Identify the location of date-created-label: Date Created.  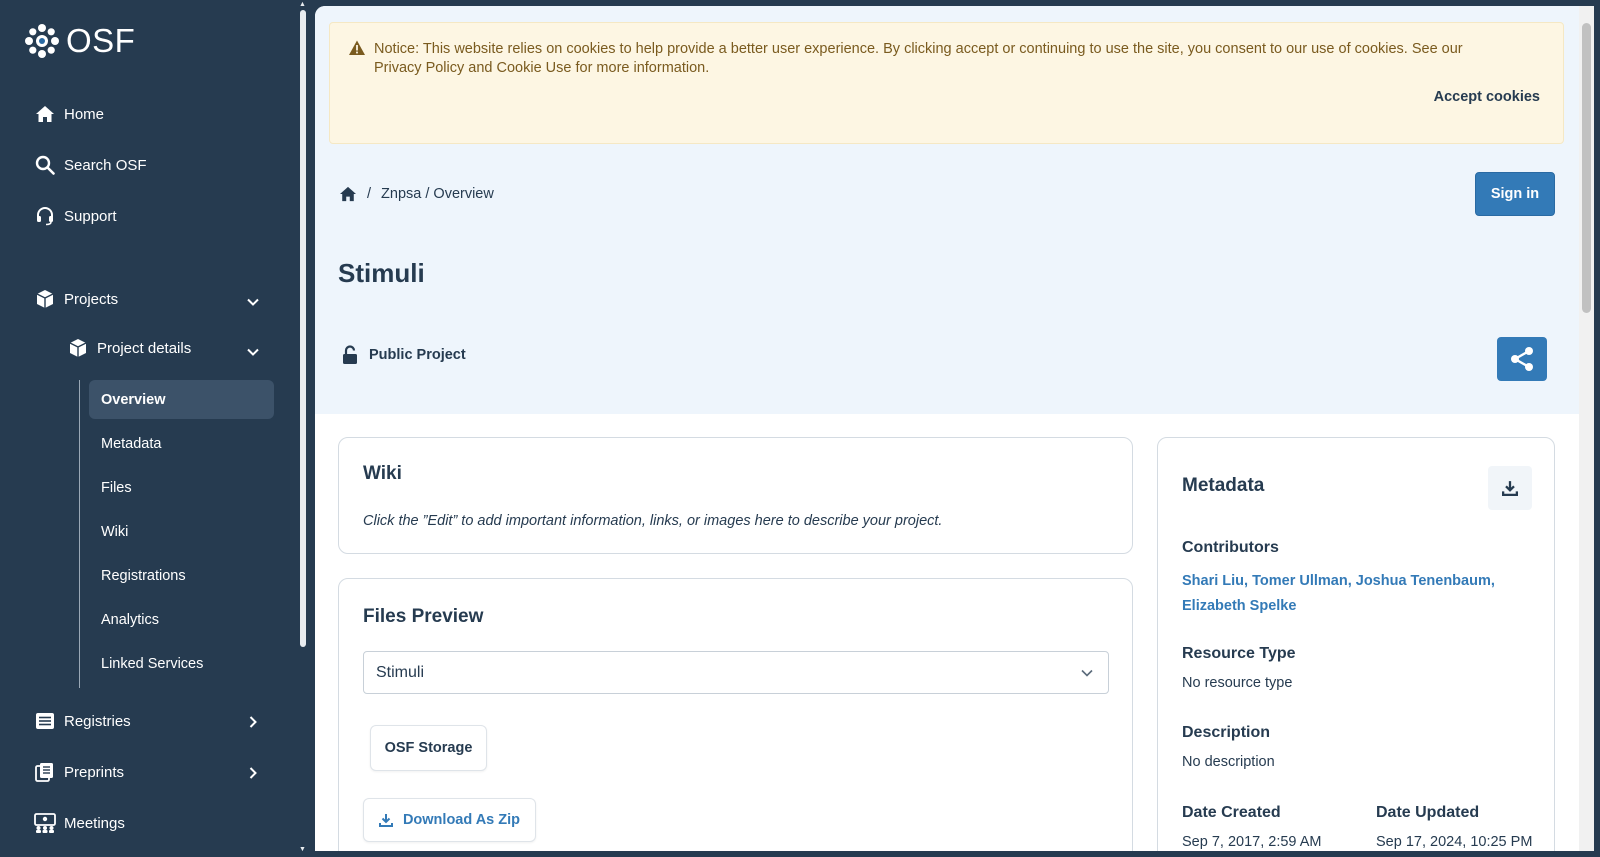
(1231, 812).